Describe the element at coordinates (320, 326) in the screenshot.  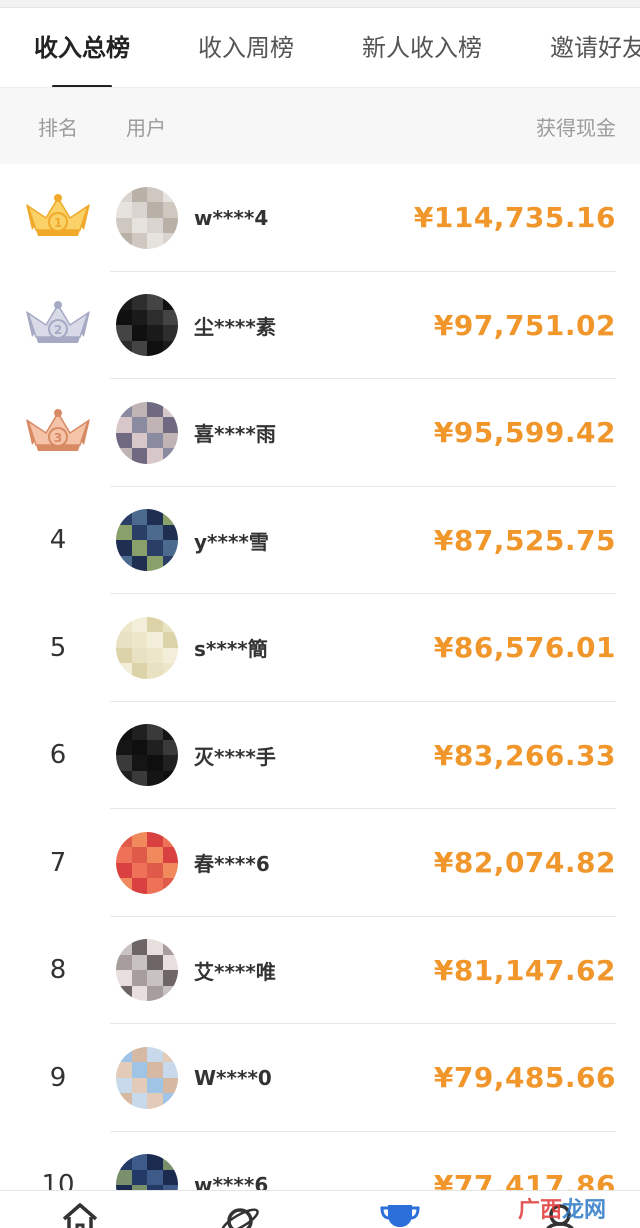
I see `ranking-row: 2 尘****素 ¥97,751.02` at that location.